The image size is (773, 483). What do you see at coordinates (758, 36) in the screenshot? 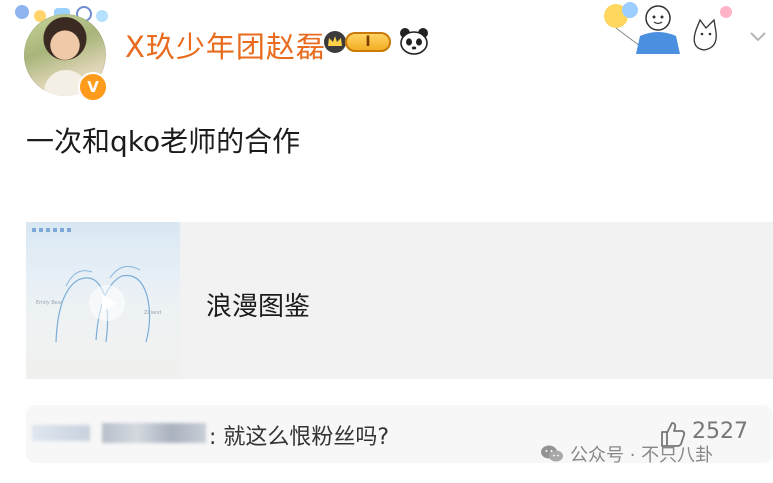
I see `chevron-down-icon` at bounding box center [758, 36].